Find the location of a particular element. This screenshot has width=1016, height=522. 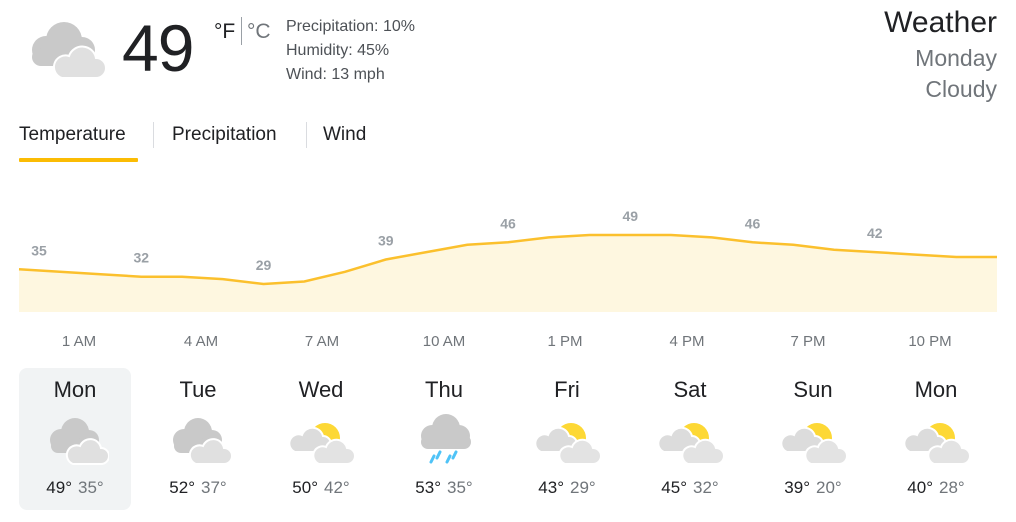

forecast-low: 37° is located at coordinates (214, 487).